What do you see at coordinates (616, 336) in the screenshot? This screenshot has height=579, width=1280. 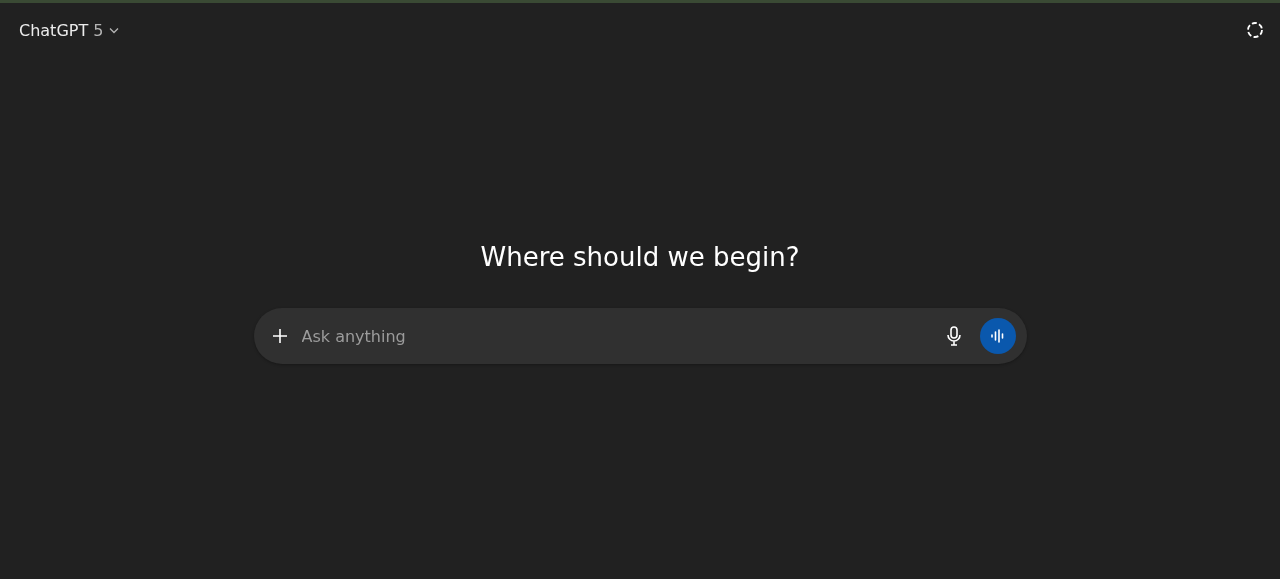 I see `prompt-field: Ask anything` at bounding box center [616, 336].